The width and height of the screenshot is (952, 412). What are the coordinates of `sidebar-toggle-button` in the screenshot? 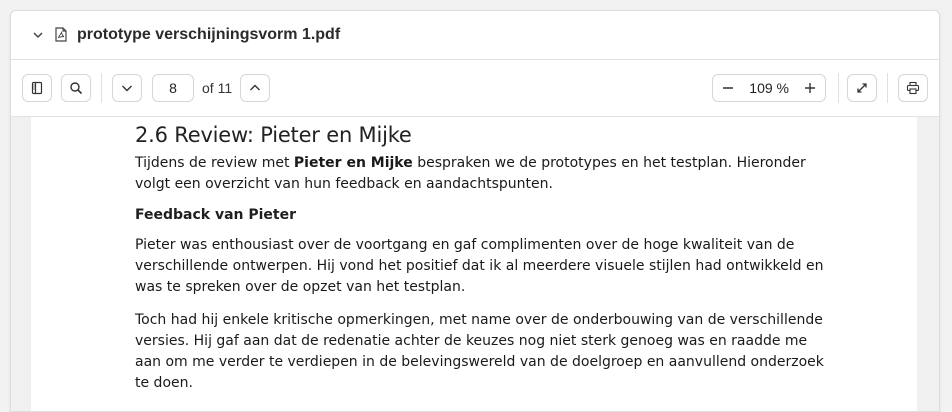 It's located at (37, 88).